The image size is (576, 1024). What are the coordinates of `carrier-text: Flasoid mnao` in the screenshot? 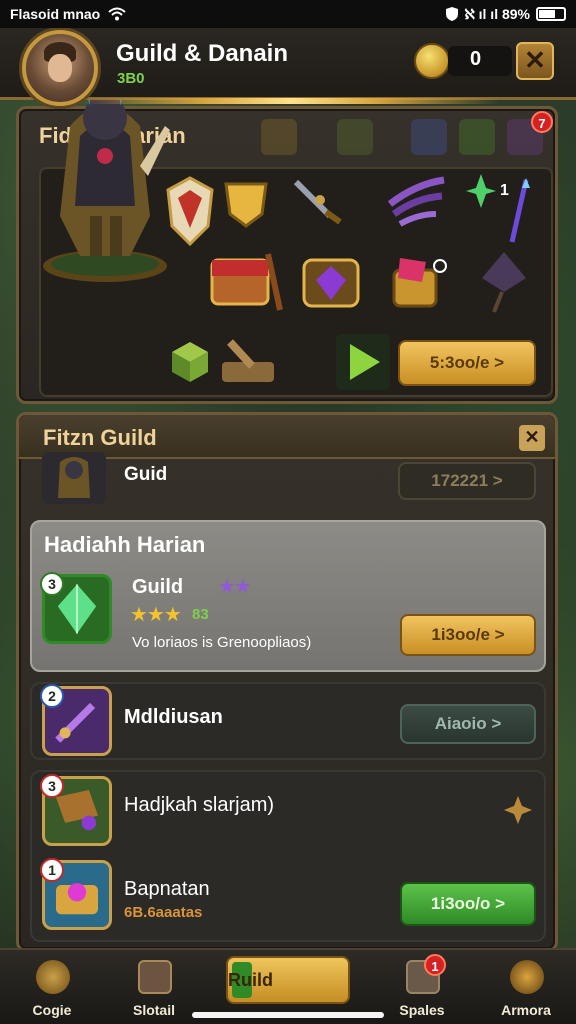 It's located at (55, 14).